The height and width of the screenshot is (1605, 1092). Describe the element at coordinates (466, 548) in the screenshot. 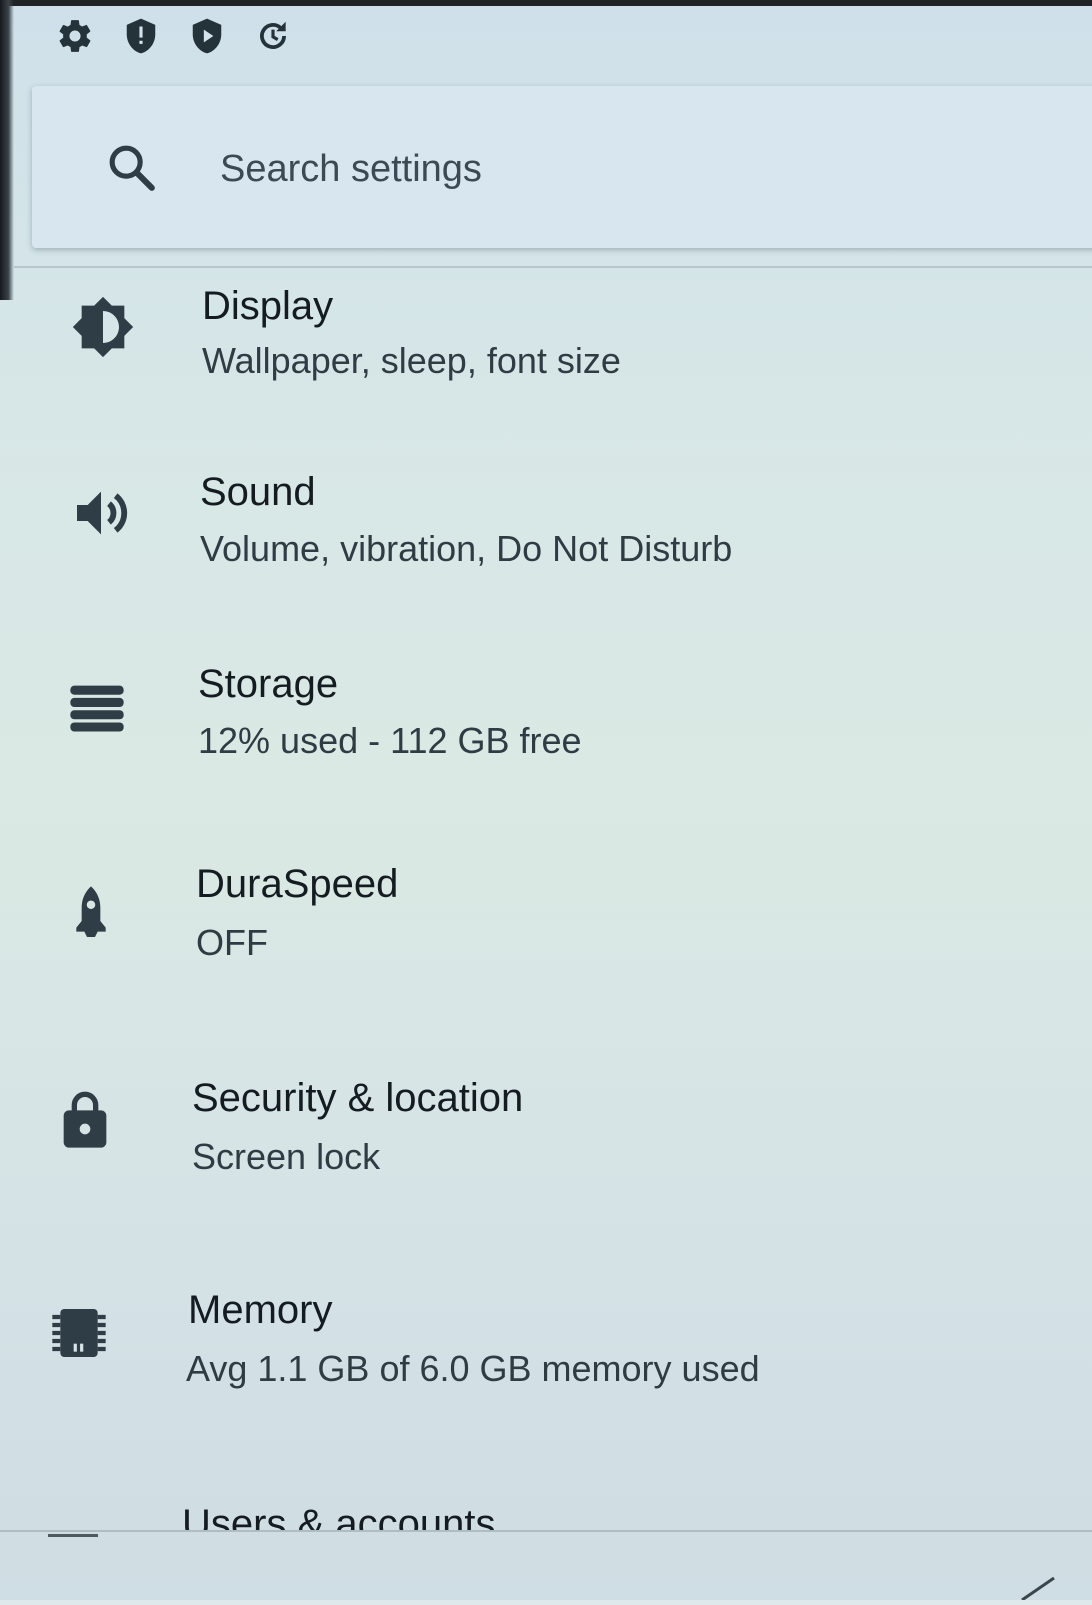

I see `item-subtitle: Volume, vibration, Do Not Disturb` at that location.